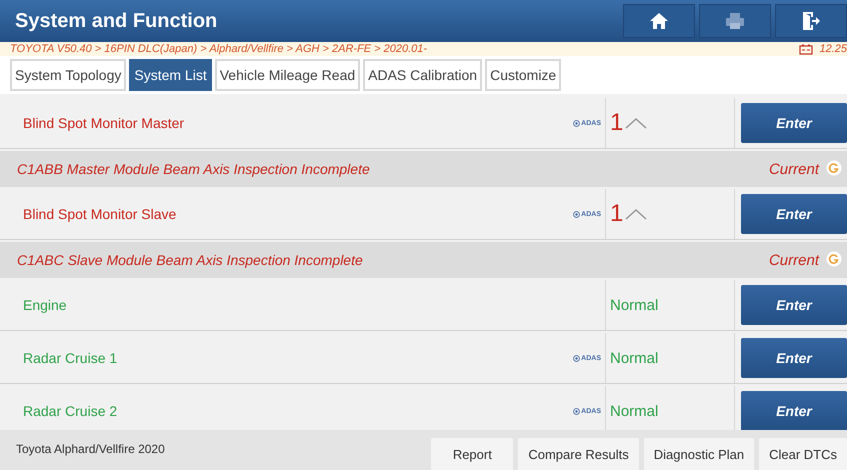 The image size is (847, 470). I want to click on system-name: Radar Cruise 1, so click(70, 358).